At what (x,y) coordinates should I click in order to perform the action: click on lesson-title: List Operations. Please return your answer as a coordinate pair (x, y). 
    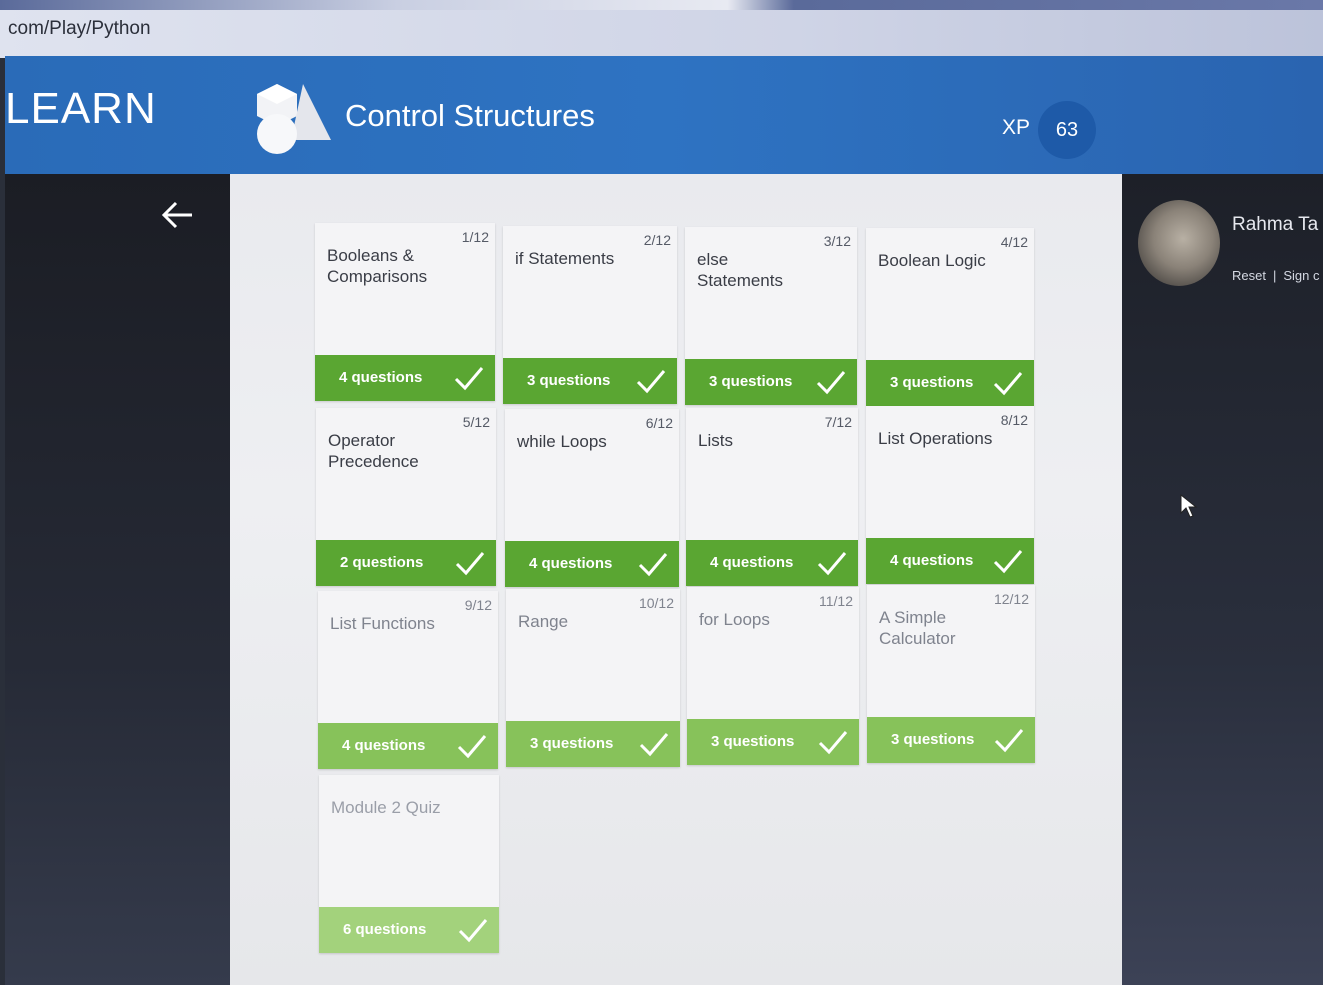
    Looking at the image, I should click on (935, 438).